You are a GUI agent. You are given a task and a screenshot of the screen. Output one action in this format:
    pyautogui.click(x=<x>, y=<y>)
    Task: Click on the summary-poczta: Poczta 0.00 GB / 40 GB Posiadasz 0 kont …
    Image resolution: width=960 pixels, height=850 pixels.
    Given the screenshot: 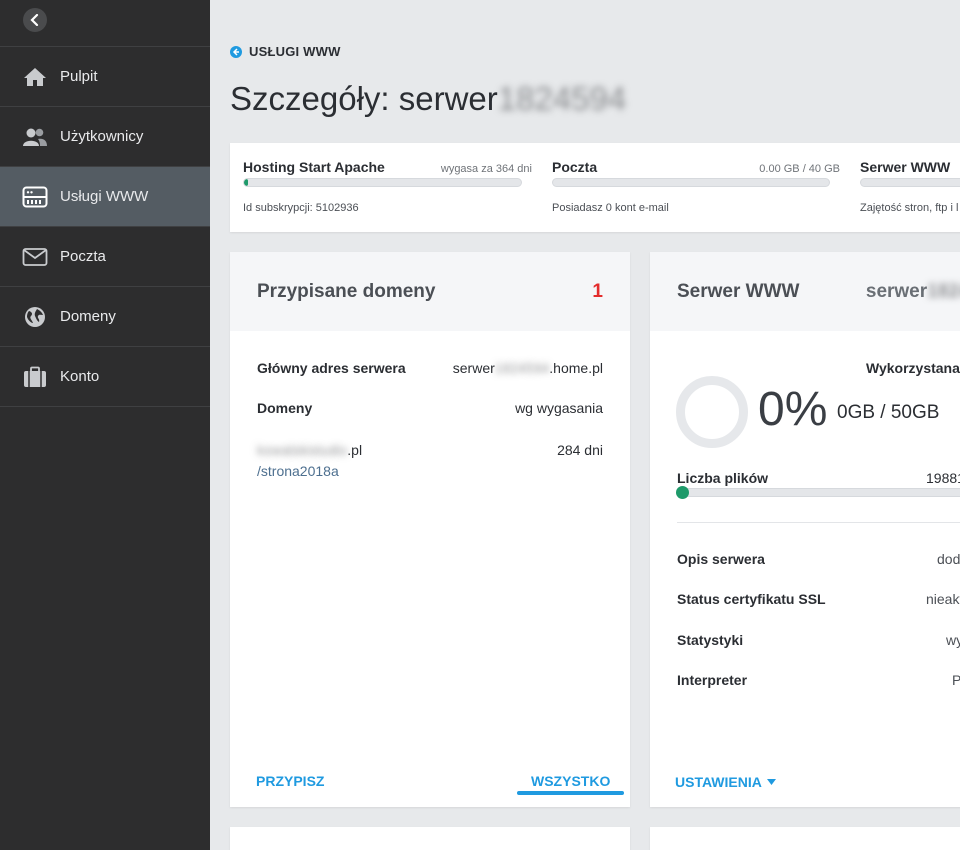 What is the action you would take?
    pyautogui.click(x=696, y=187)
    